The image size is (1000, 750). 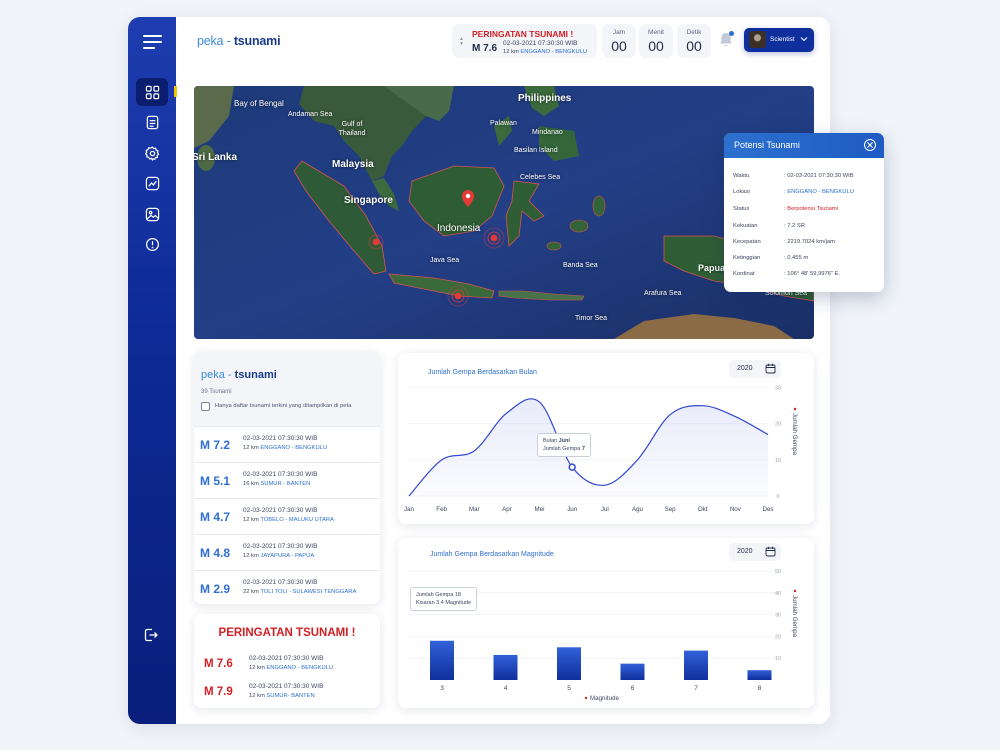 I want to click on sidebar-item-statistics, so click(x=152, y=183).